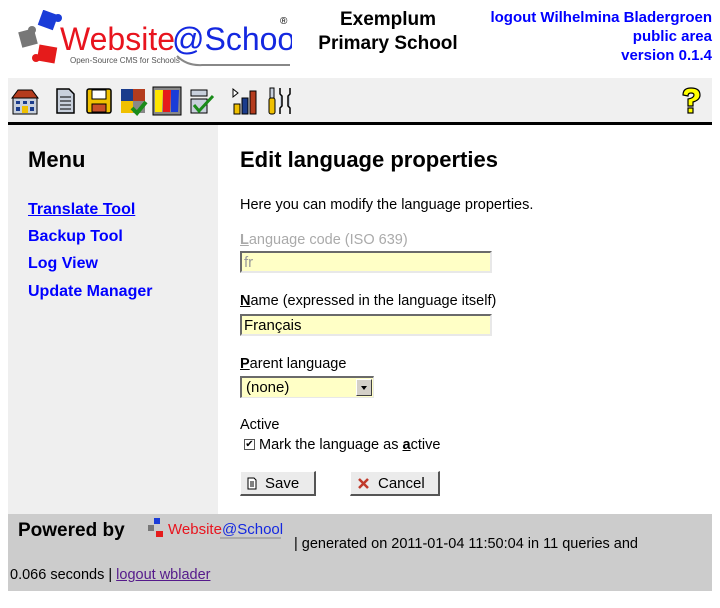  I want to click on save-label: Save, so click(282, 483).